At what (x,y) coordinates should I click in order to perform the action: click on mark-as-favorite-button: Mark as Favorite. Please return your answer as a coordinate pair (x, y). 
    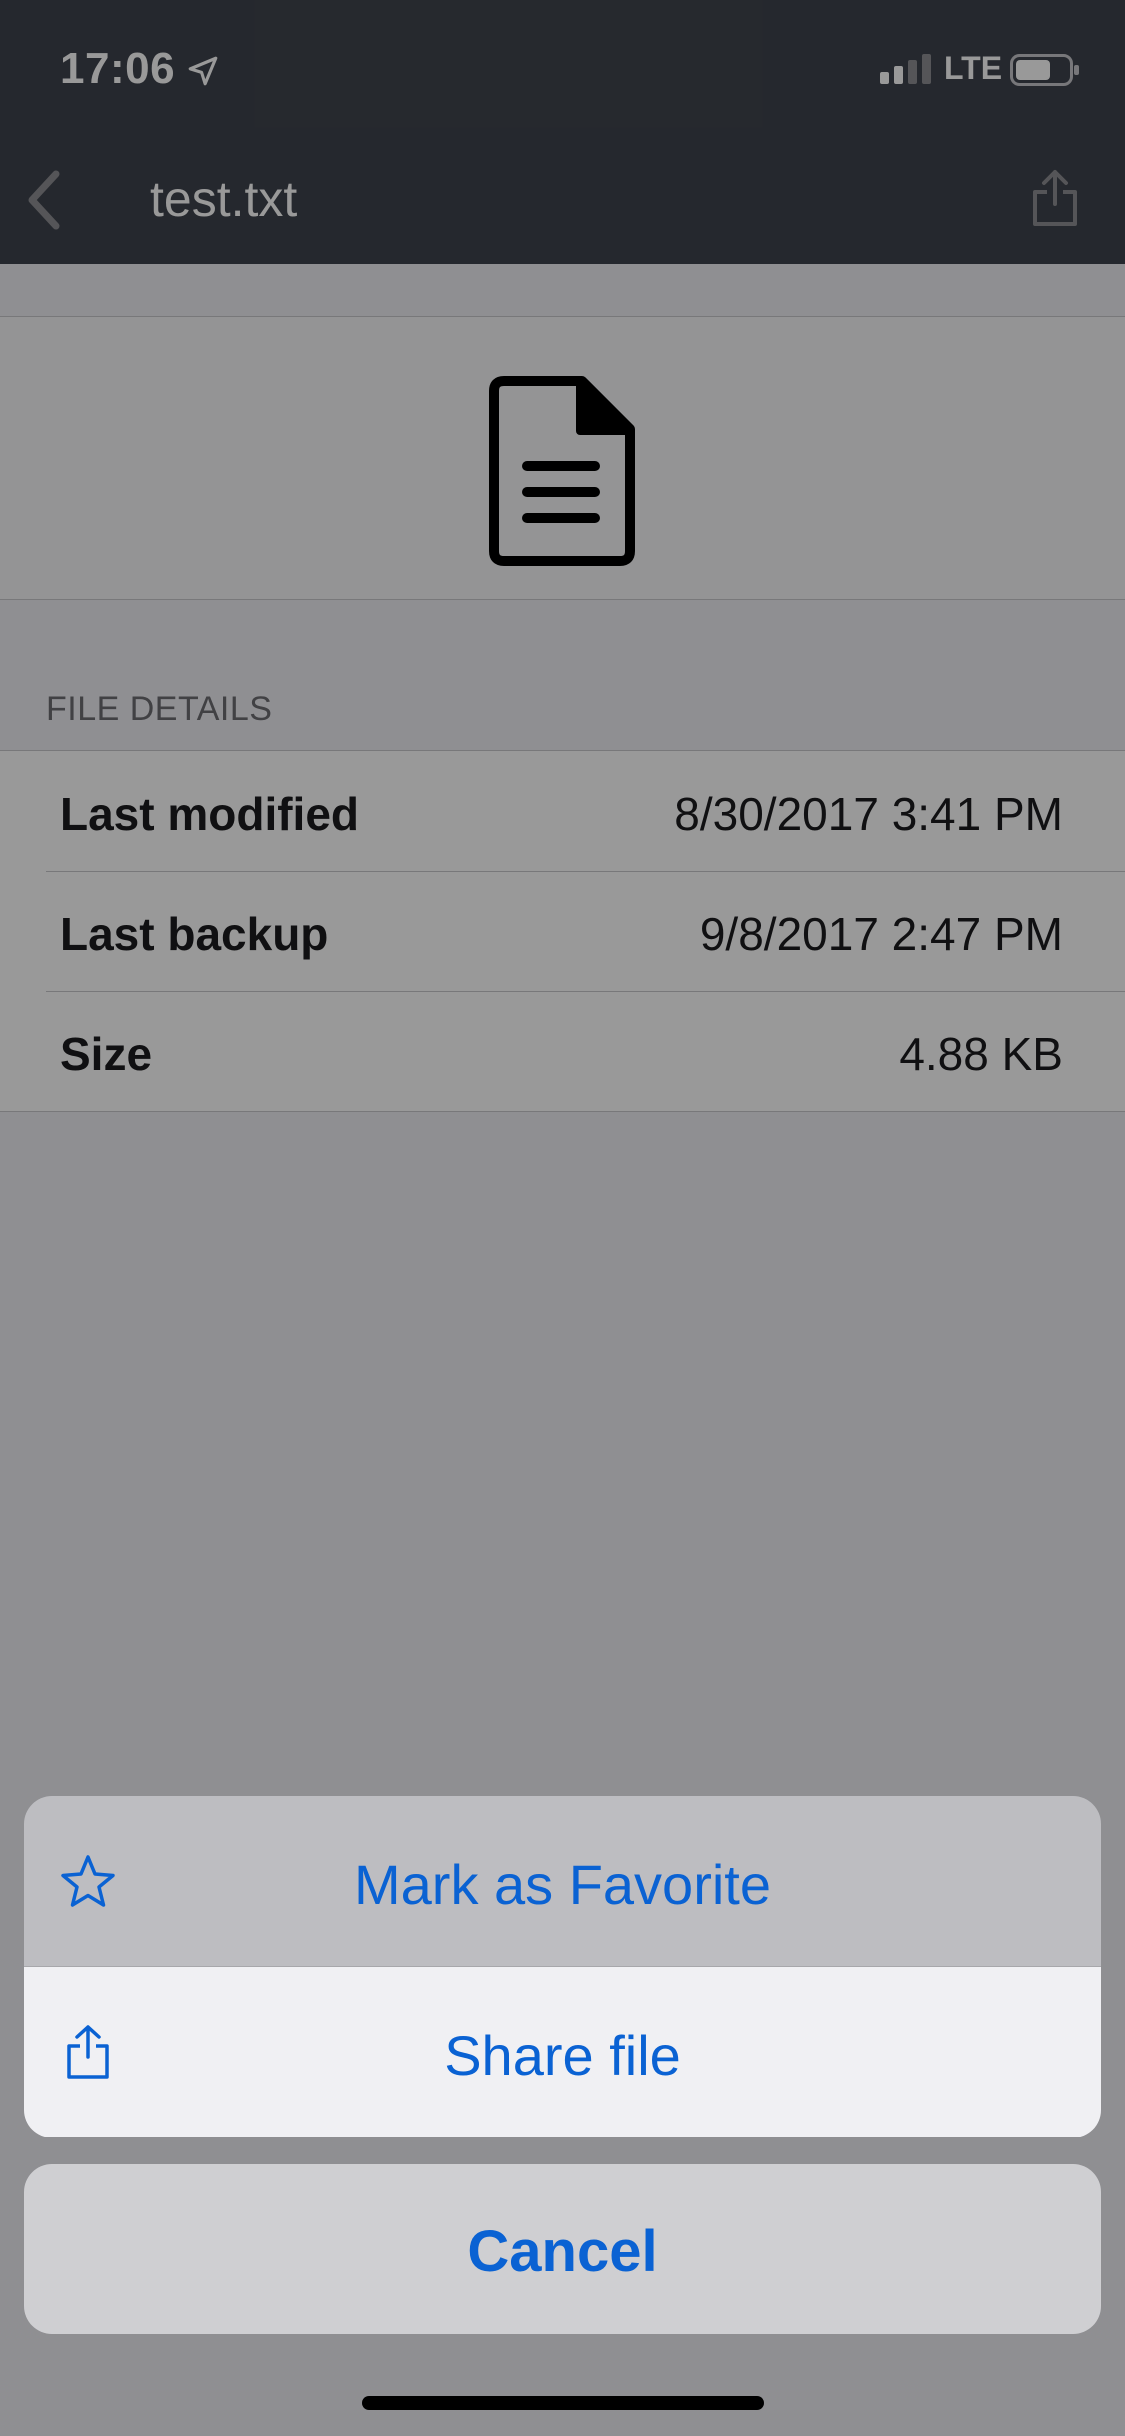
    Looking at the image, I should click on (562, 1881).